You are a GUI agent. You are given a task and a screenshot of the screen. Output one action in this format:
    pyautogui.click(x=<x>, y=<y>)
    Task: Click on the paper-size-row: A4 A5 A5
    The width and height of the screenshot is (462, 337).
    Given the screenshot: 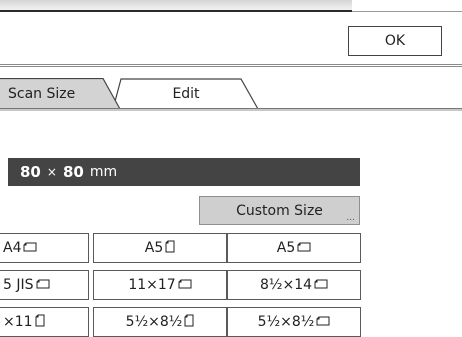 What is the action you would take?
    pyautogui.click(x=231, y=248)
    